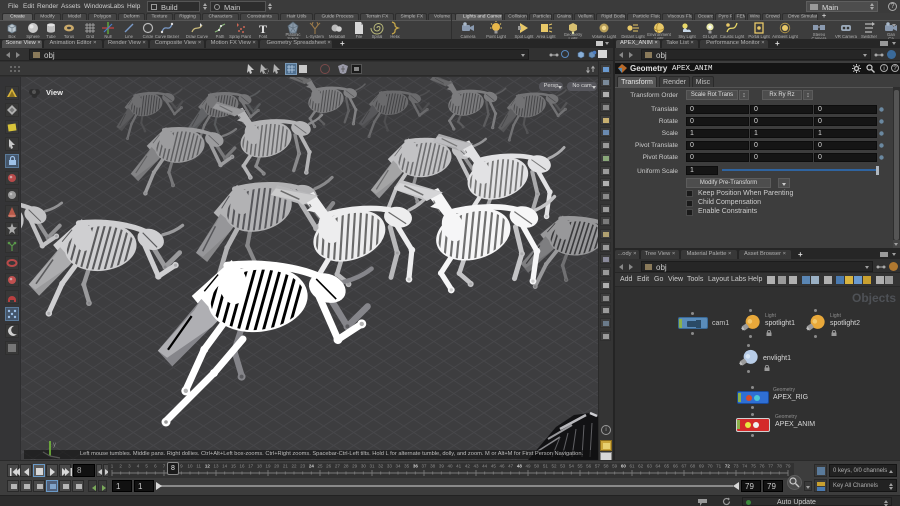  I want to click on svg-text: 79, so click(788, 466).